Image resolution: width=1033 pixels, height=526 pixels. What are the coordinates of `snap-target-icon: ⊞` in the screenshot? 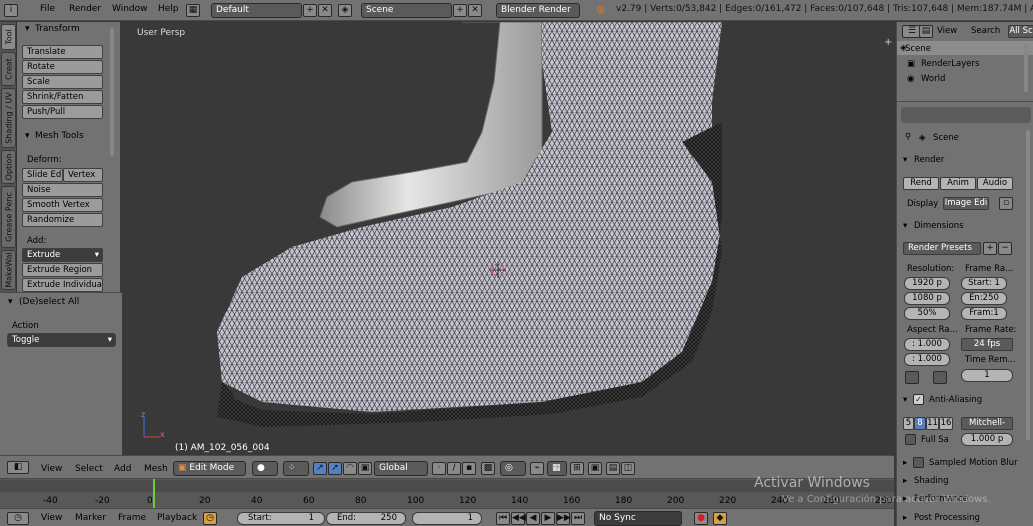 It's located at (577, 468).